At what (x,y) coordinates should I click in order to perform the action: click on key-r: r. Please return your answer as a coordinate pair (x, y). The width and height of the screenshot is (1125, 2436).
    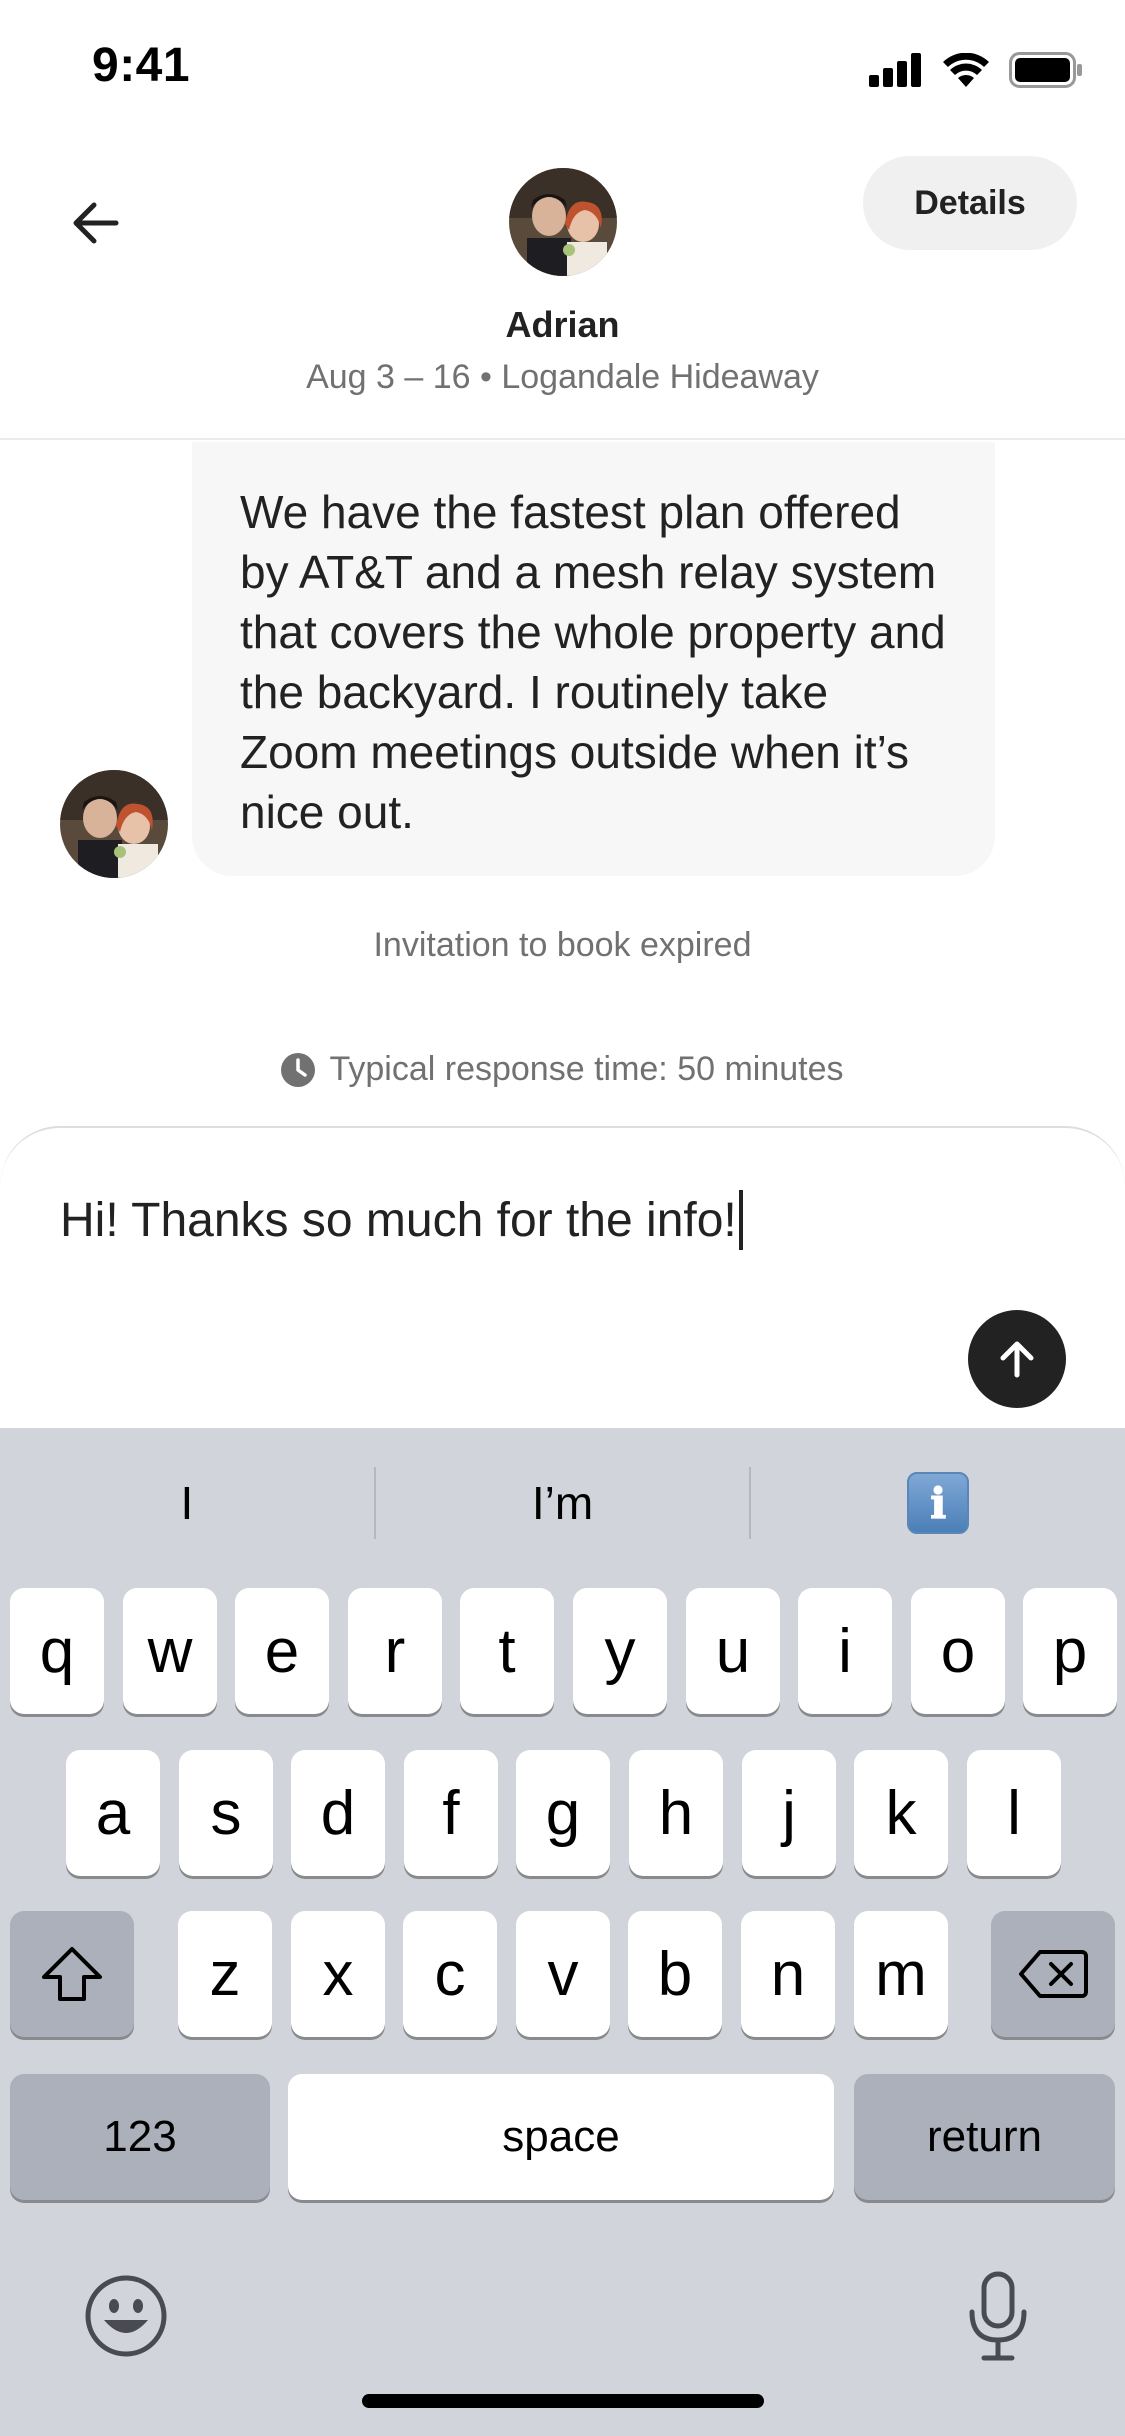
    Looking at the image, I should click on (395, 1651).